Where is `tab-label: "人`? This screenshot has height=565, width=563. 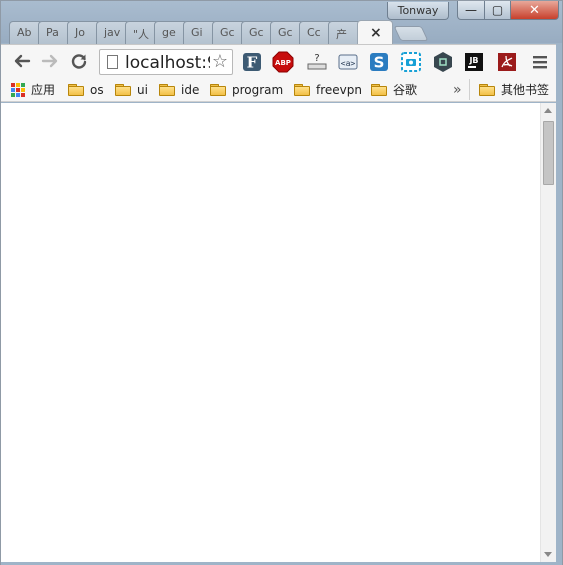
tab-label: "人 is located at coordinates (141, 34).